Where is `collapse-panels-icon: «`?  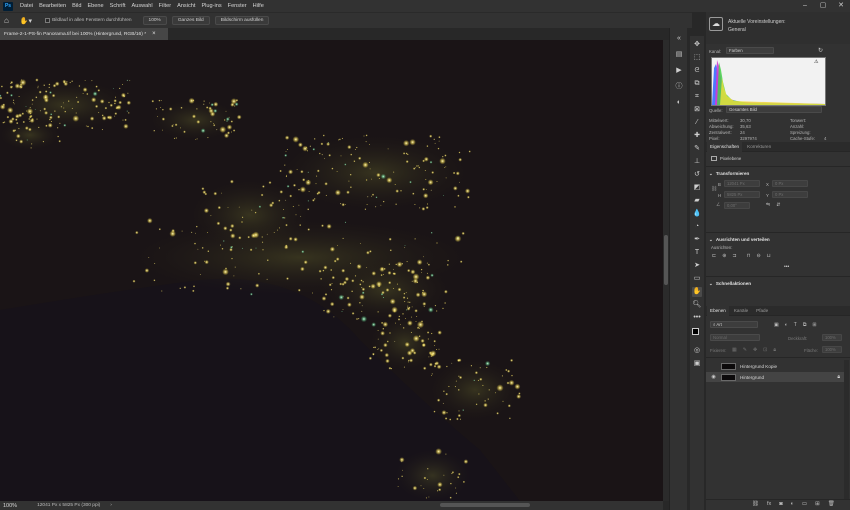 collapse-panels-icon: « is located at coordinates (679, 39).